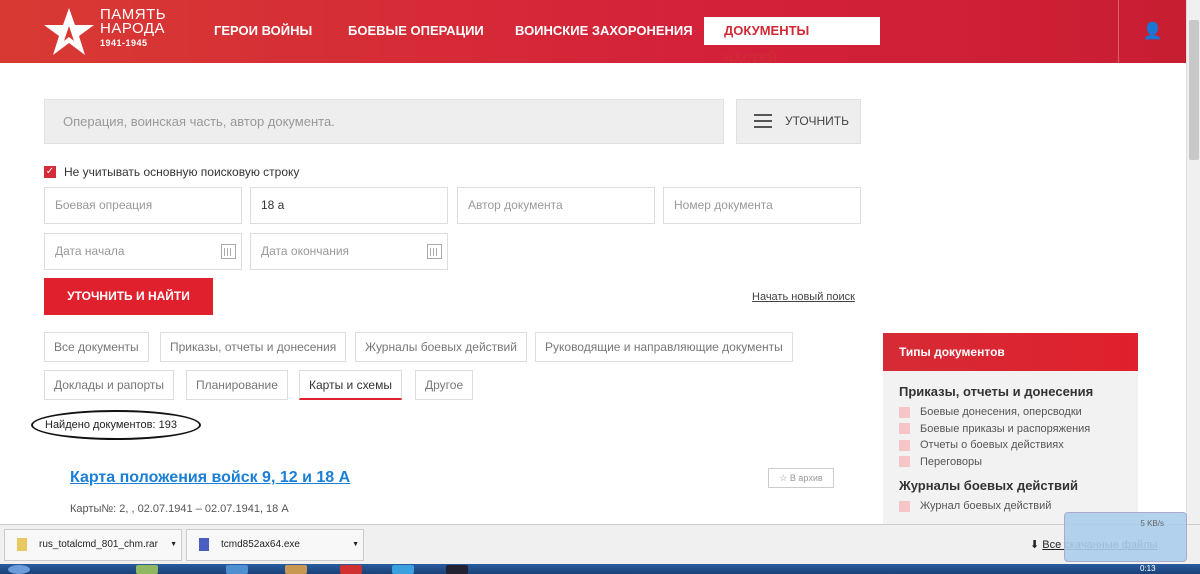 The height and width of the screenshot is (574, 1200). I want to click on date-end-field: Дата окончания, so click(349, 251).